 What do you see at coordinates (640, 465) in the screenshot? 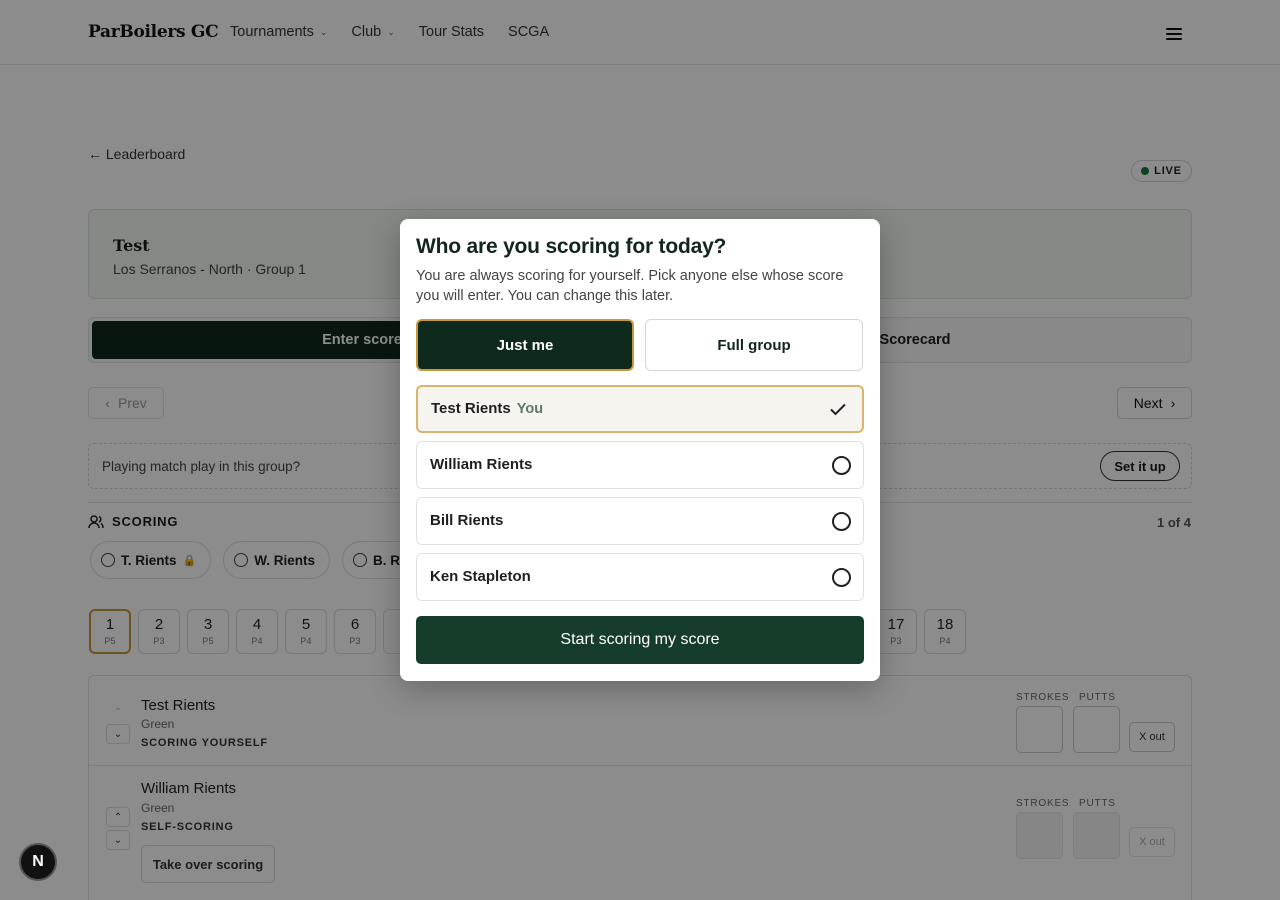
I see `person-option-william-rients: William Rients` at bounding box center [640, 465].